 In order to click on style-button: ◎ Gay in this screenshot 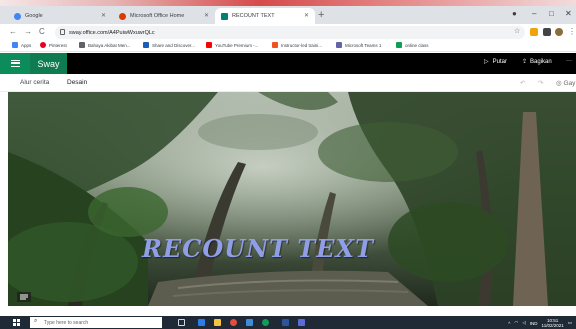, I will do `click(565, 83)`.